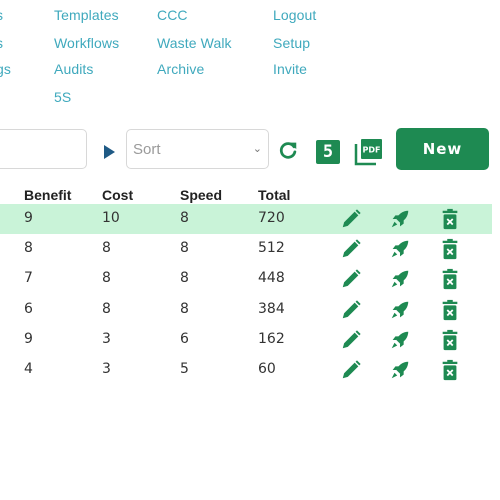 Image resolution: width=500 pixels, height=500 pixels. I want to click on pdf-label: PDF, so click(372, 150).